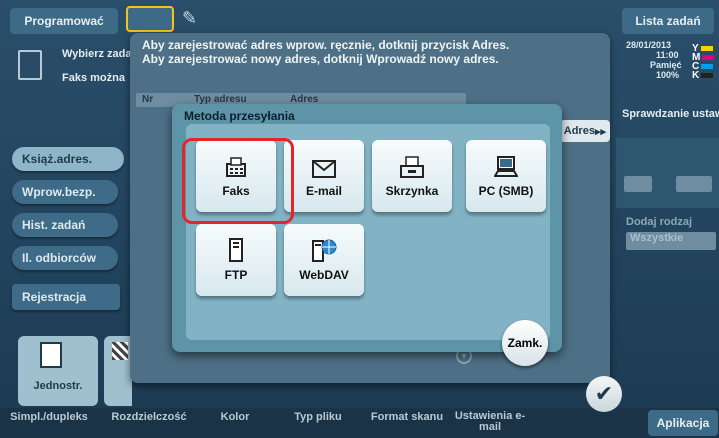 The width and height of the screenshot is (719, 438). I want to click on memory-value: 100%, so click(668, 75).